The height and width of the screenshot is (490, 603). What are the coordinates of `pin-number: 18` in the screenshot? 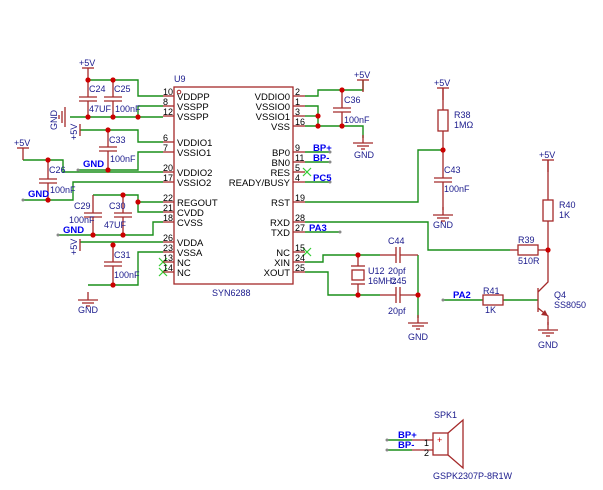 It's located at (168, 218).